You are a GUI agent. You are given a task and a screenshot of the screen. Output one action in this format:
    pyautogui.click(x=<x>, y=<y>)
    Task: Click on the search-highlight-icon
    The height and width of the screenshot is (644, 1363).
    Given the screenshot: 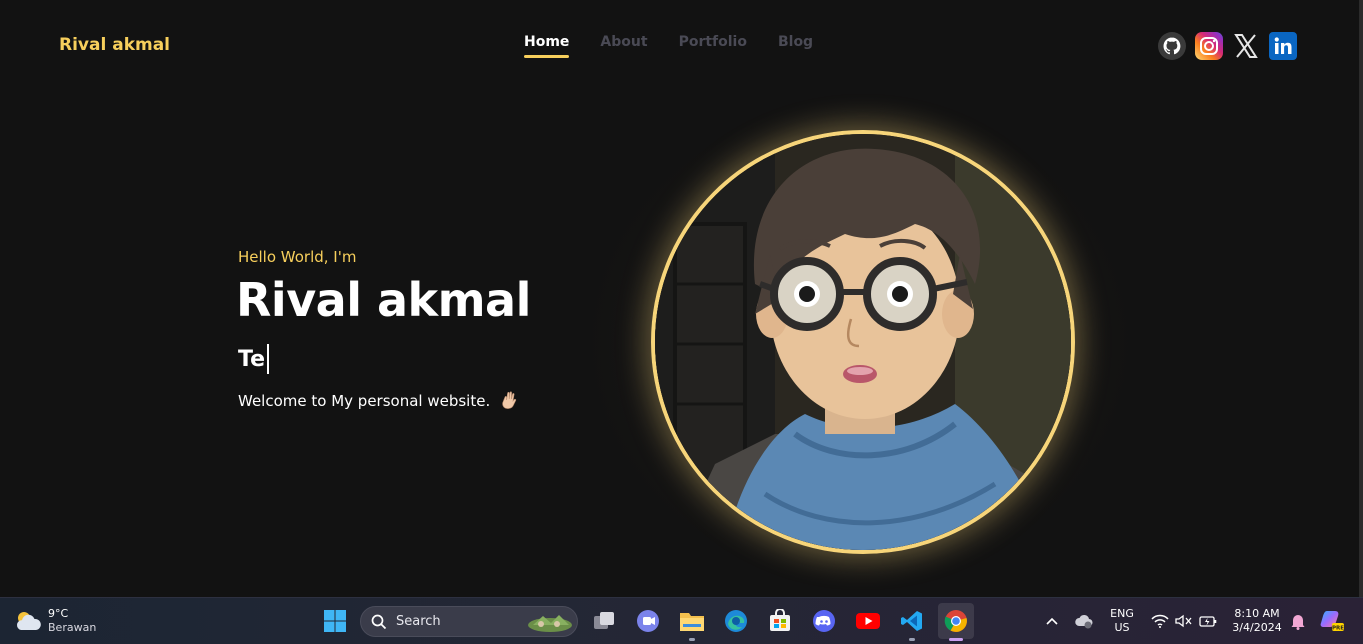 What is the action you would take?
    pyautogui.click(x=550, y=623)
    